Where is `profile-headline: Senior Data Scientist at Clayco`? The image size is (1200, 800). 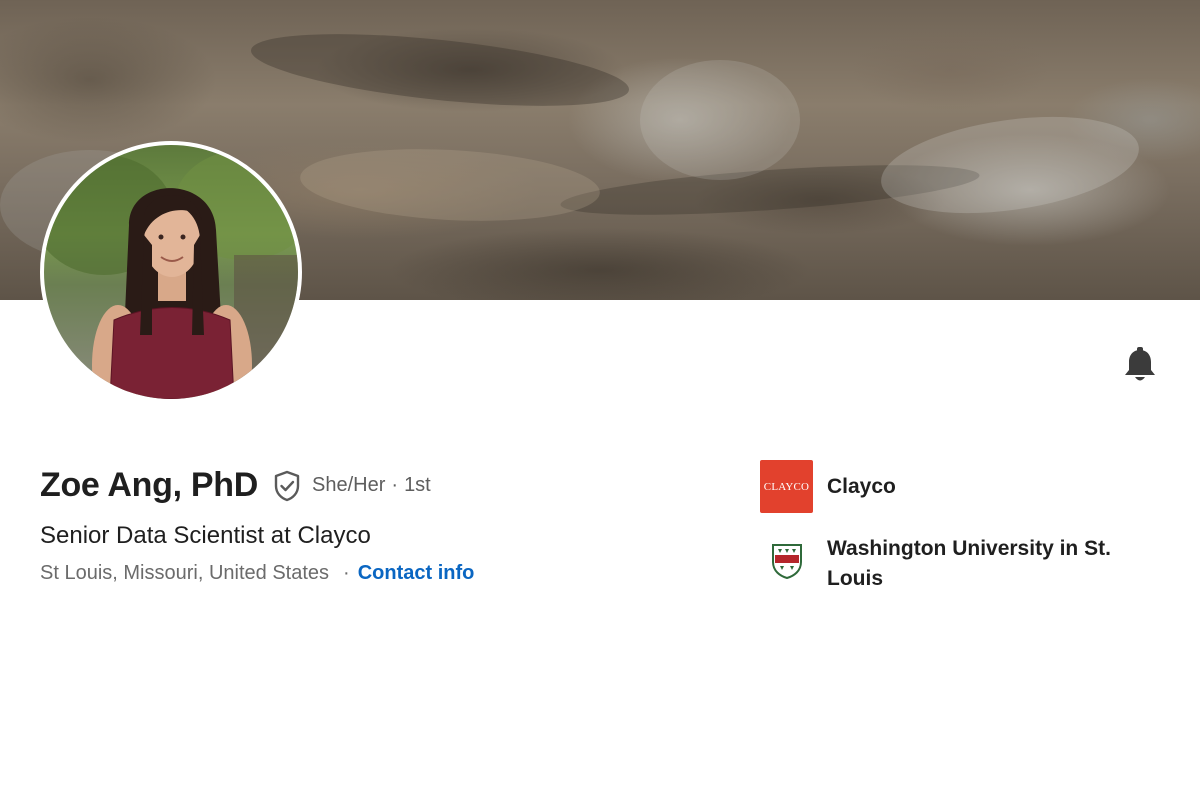 profile-headline: Senior Data Scientist at Clayco is located at coordinates (205, 535).